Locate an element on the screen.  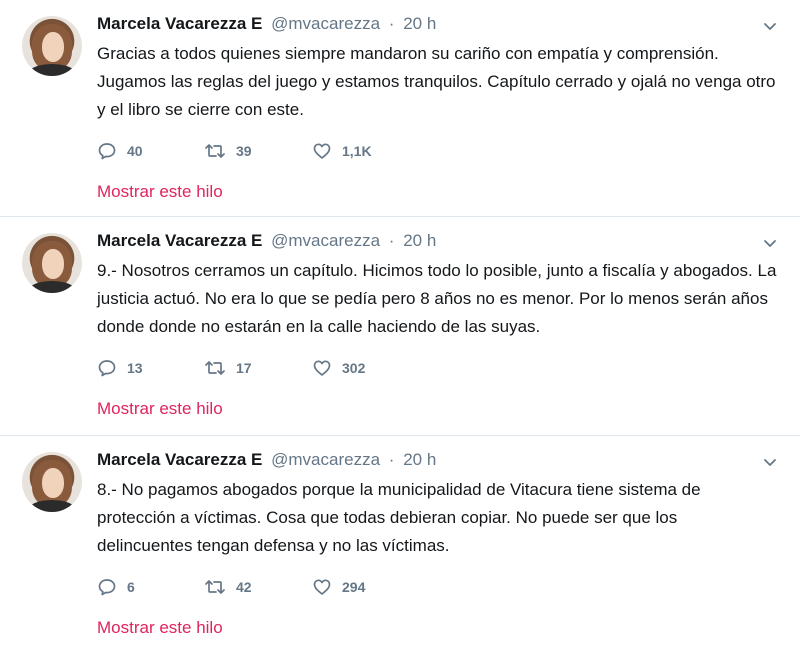
reply-count: 6 is located at coordinates (131, 587).